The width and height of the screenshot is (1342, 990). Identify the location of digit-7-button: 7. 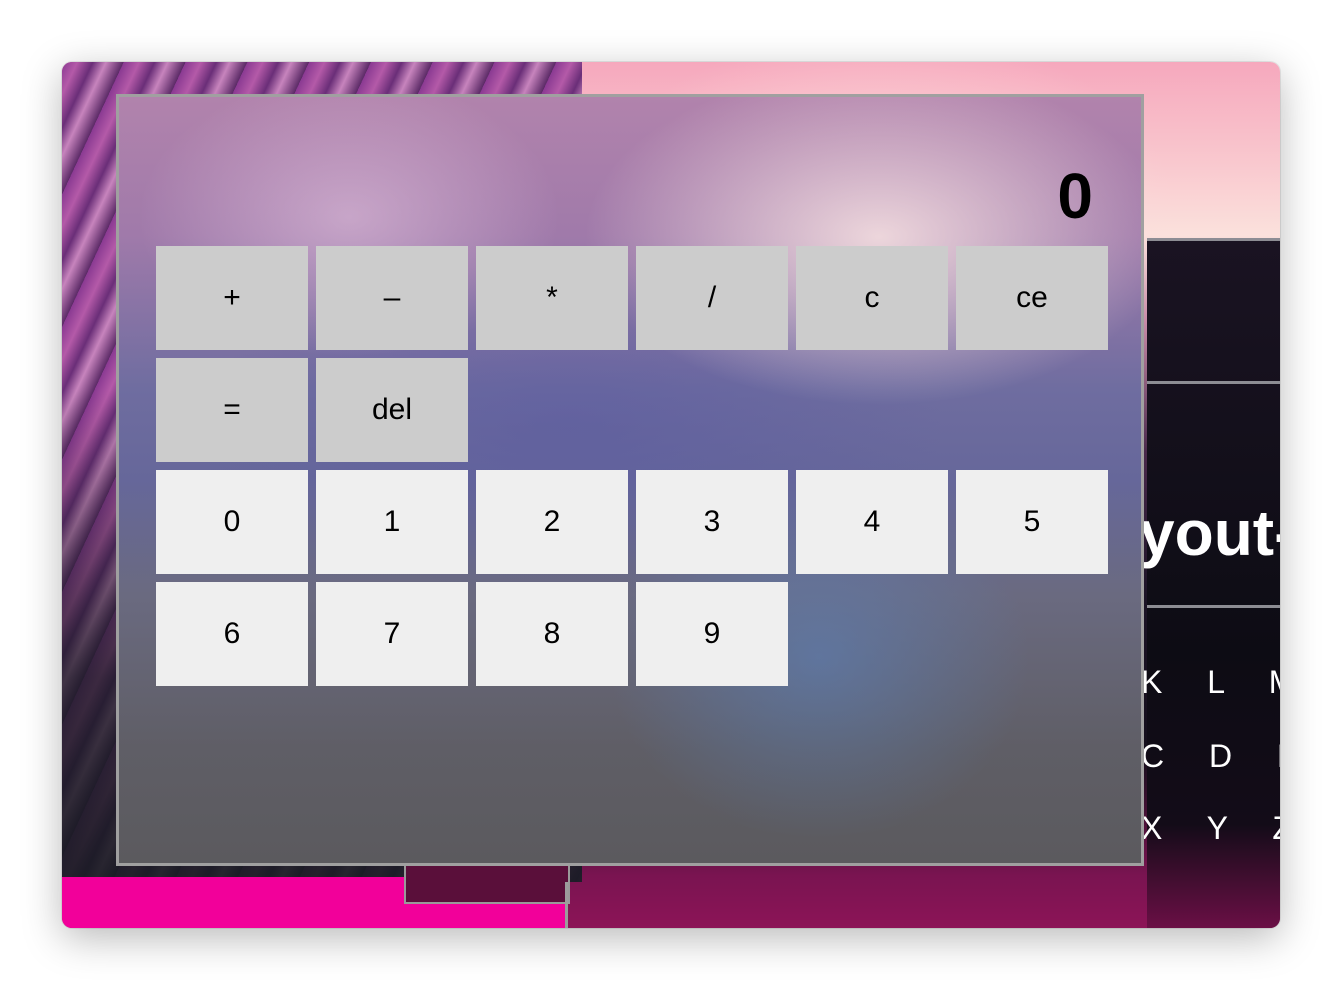
(392, 634).